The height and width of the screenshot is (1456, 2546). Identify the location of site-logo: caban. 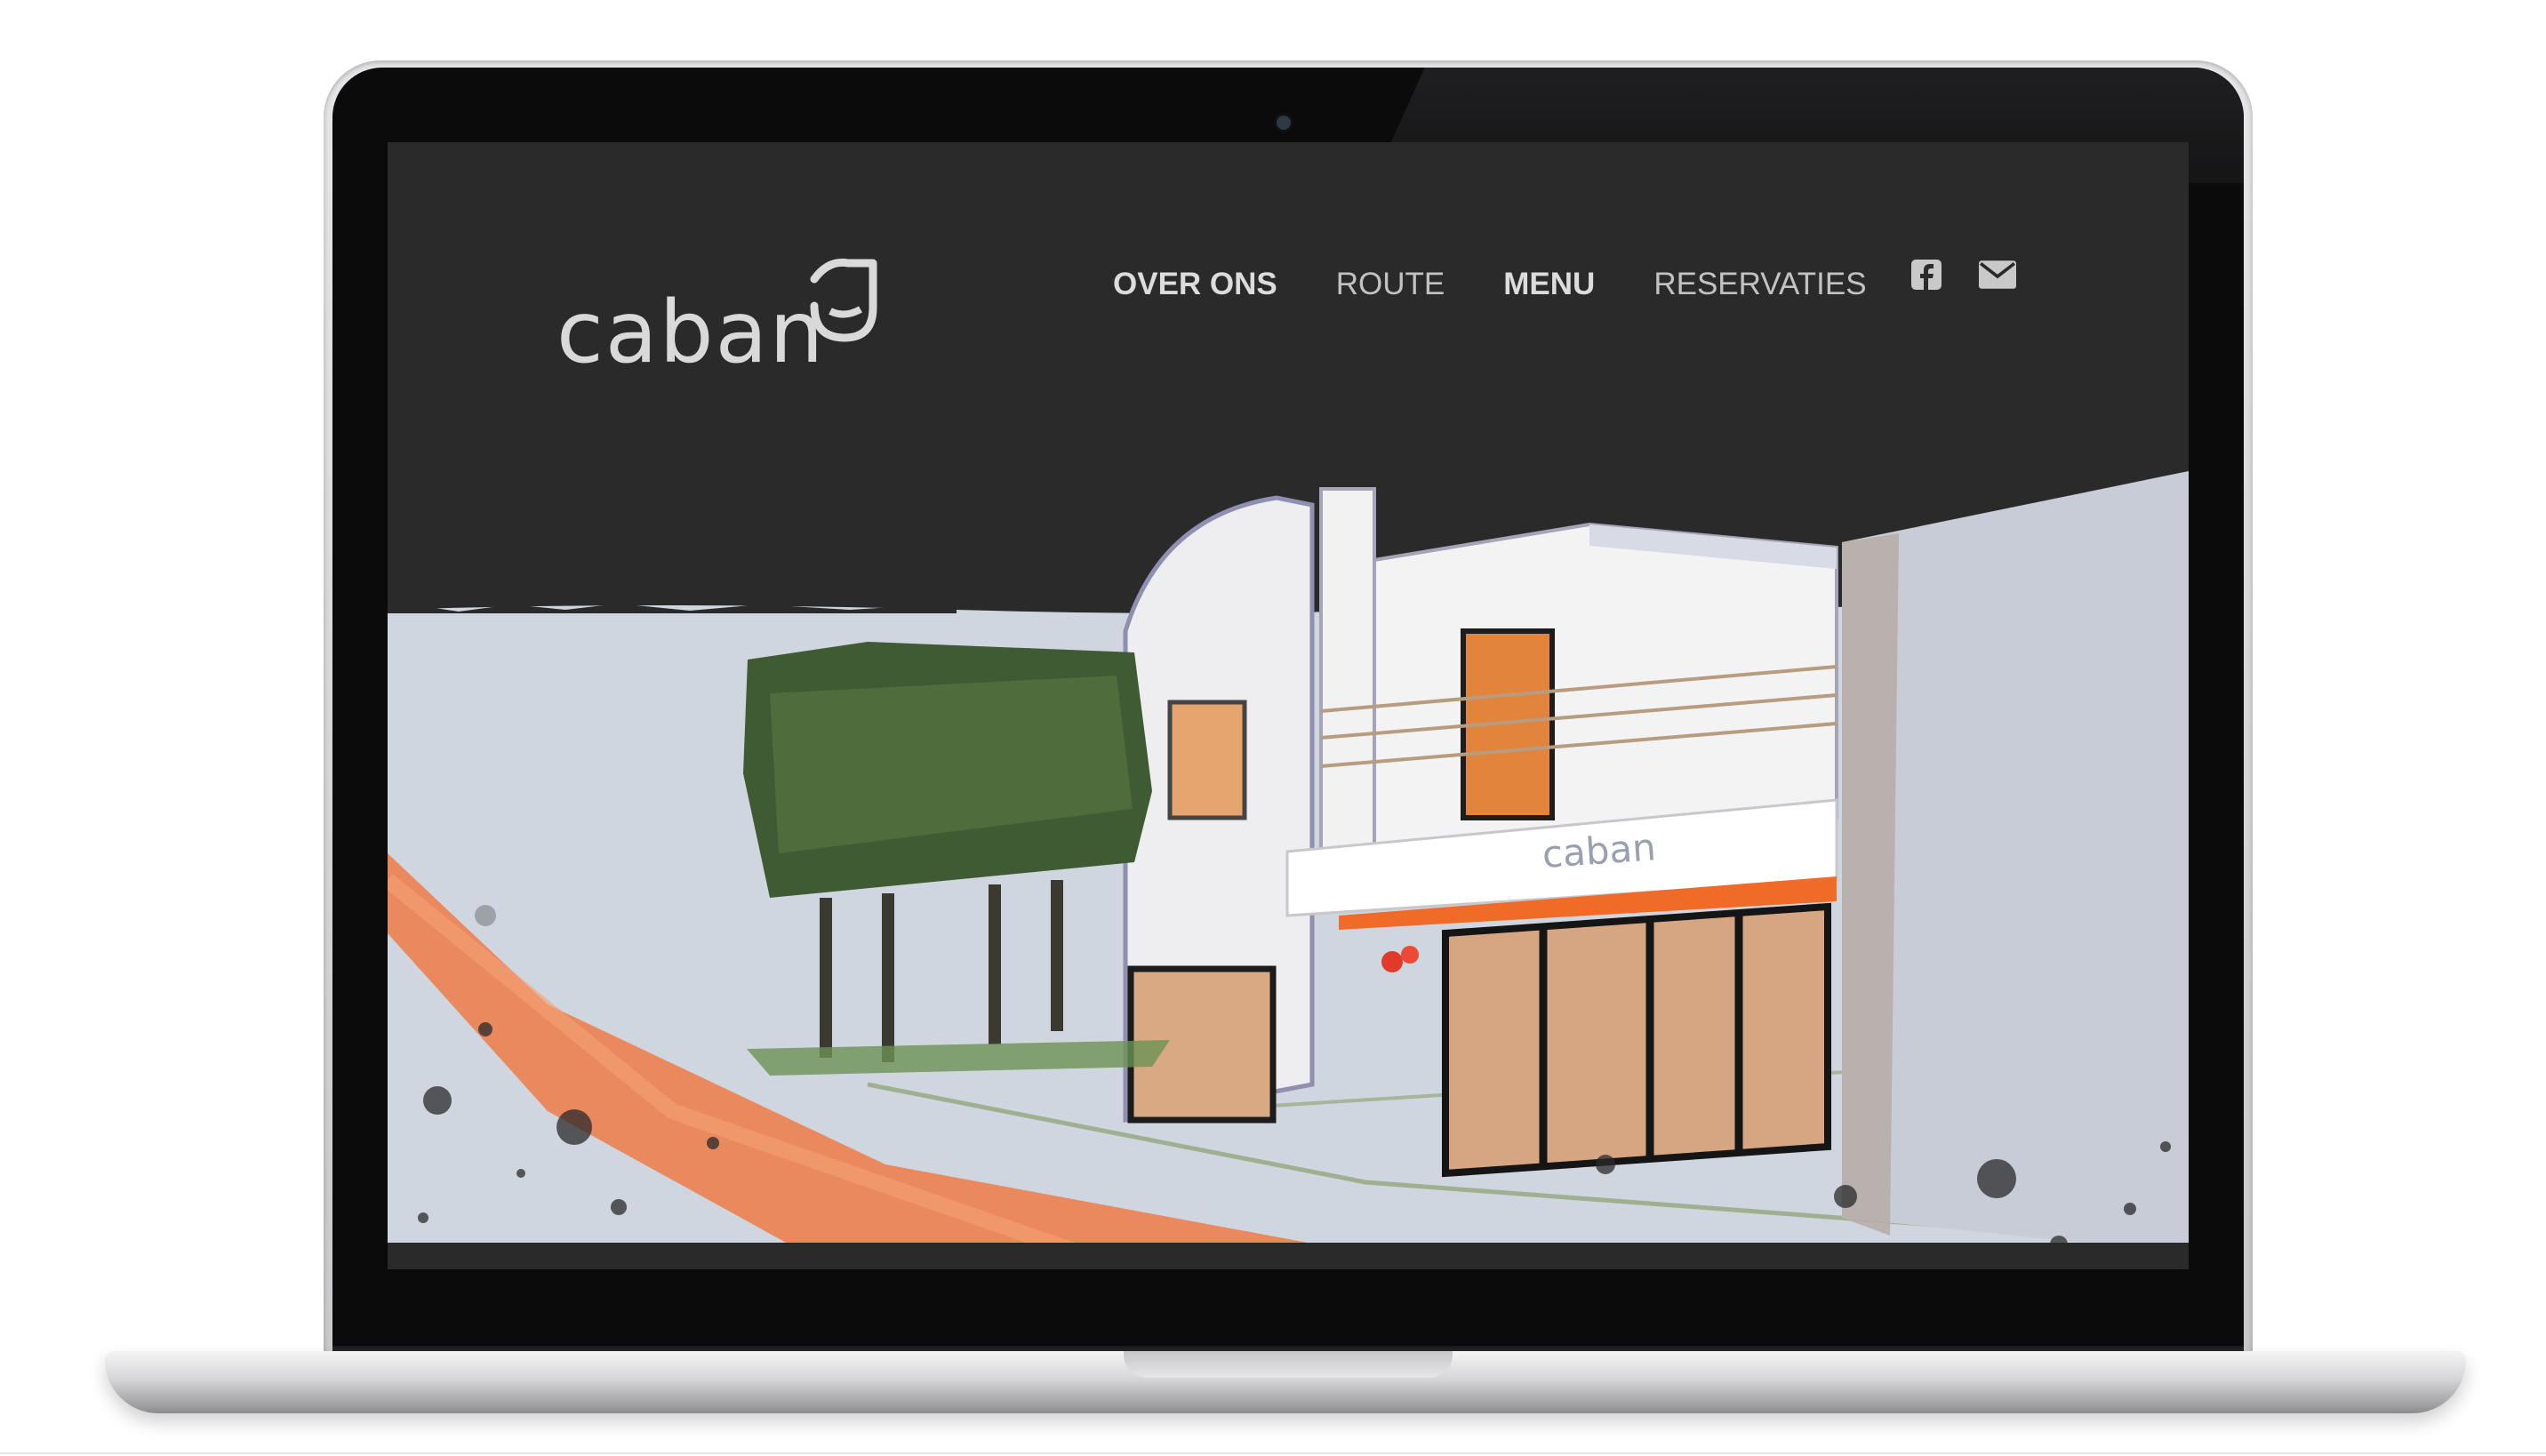
(717, 322).